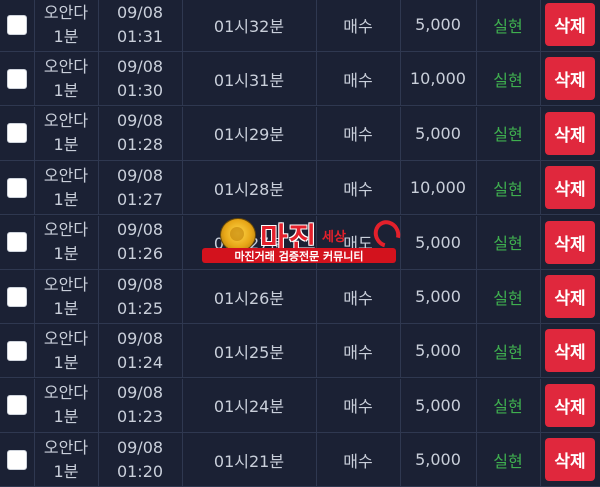 Image resolution: width=600 pixels, height=487 pixels. What do you see at coordinates (249, 461) in the screenshot?
I see `round-cell: 01시21분` at bounding box center [249, 461].